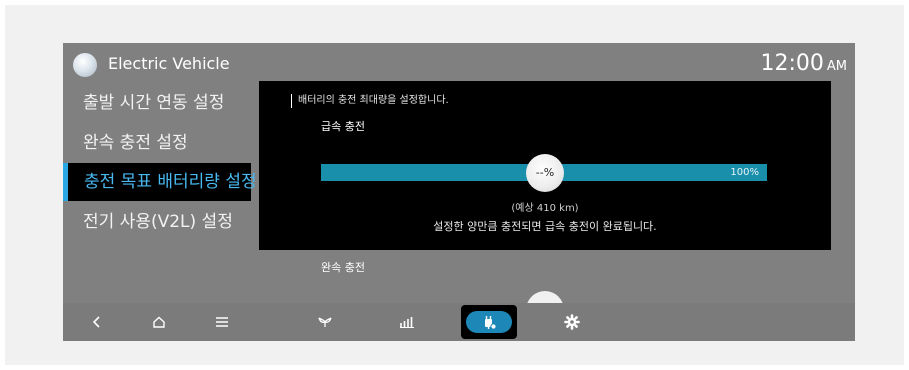 This screenshot has width=909, height=370. I want to click on clock-time: 12:00, so click(792, 63).